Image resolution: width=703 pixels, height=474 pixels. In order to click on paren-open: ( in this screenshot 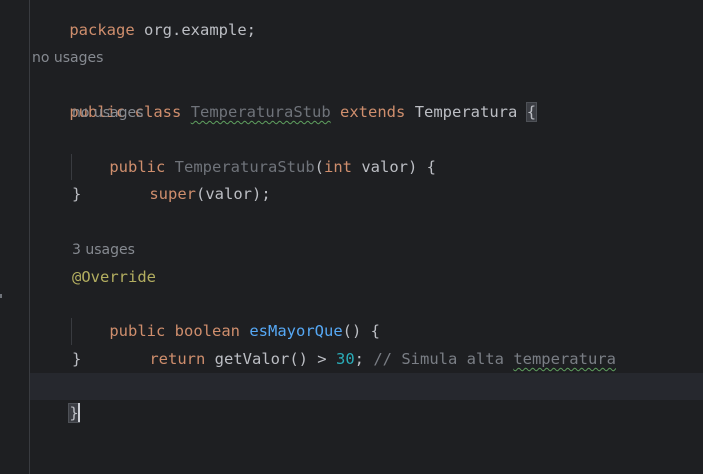, I will do `click(319, 167)`.